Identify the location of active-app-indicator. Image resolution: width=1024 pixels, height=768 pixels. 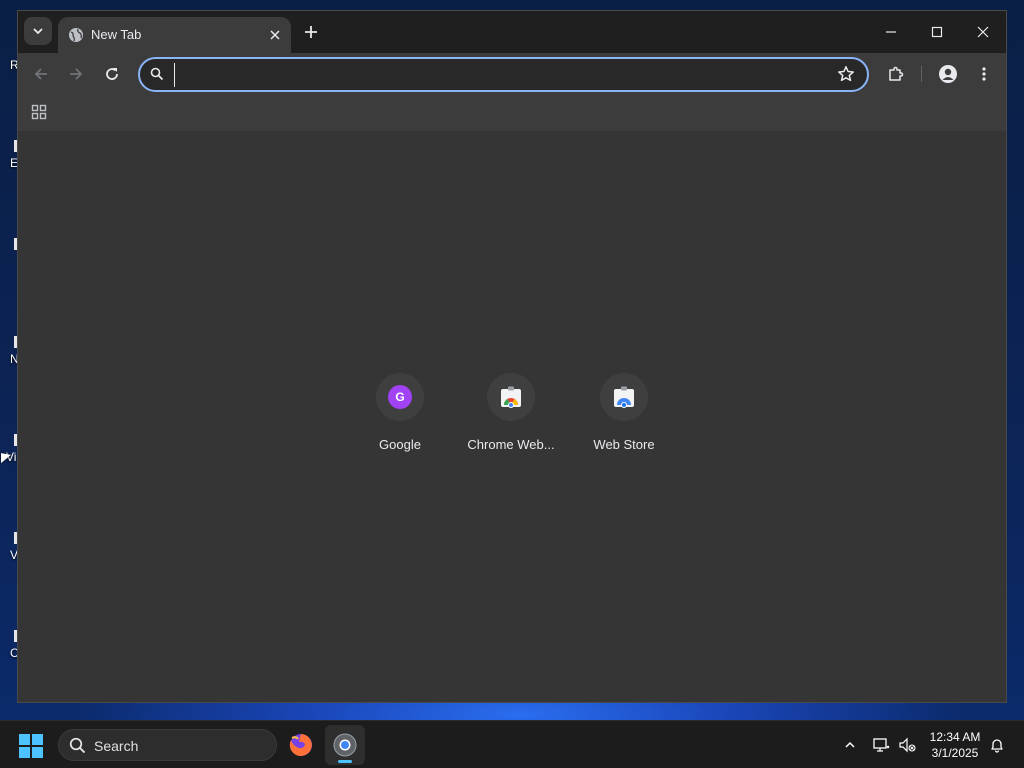
(345, 761).